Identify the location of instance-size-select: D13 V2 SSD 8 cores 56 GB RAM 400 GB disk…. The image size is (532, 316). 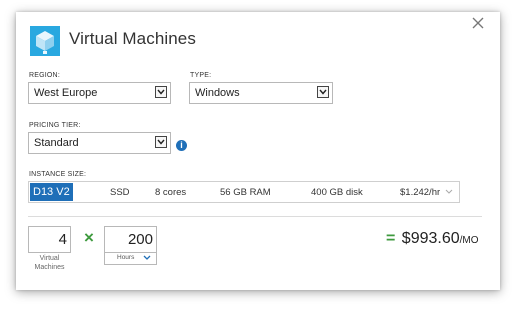
(244, 192).